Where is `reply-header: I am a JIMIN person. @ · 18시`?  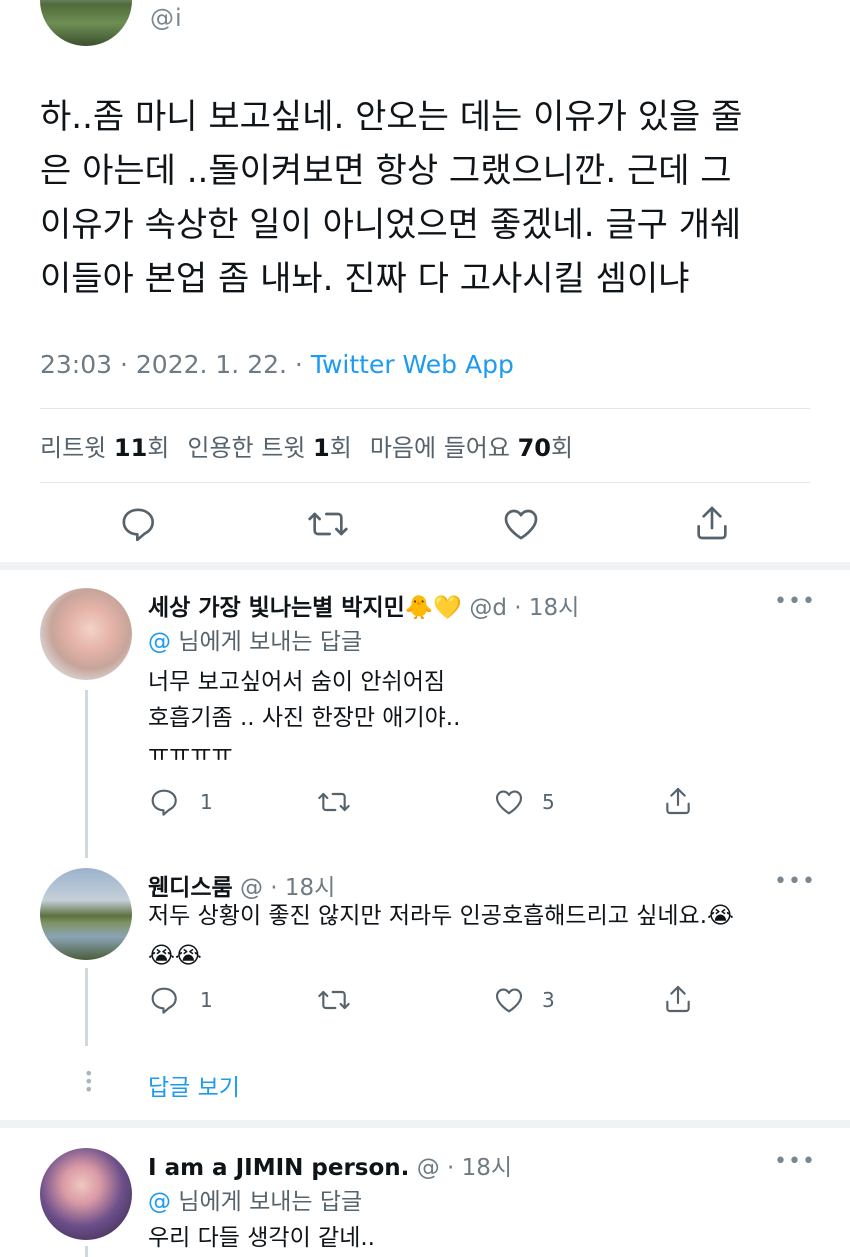 reply-header: I am a JIMIN person. @ · 18시 is located at coordinates (330, 1165).